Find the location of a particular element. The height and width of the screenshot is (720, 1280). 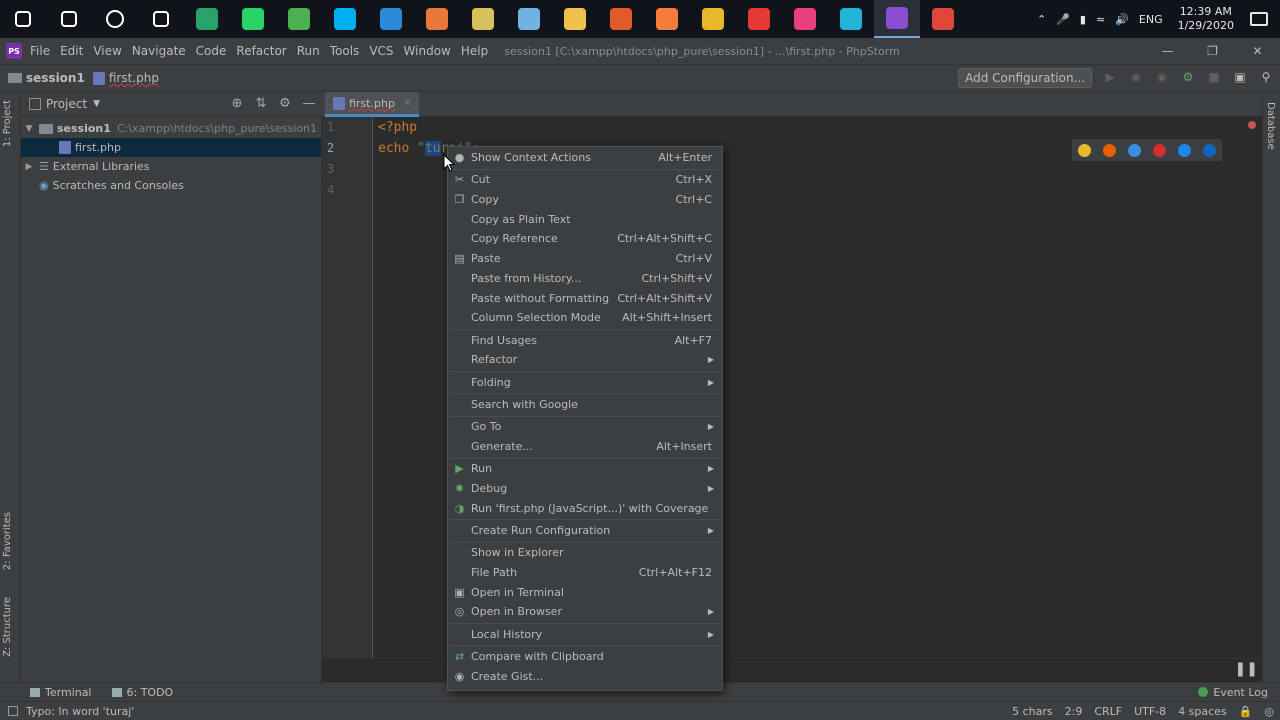

breadcrumb-file: first.php is located at coordinates (125, 78).